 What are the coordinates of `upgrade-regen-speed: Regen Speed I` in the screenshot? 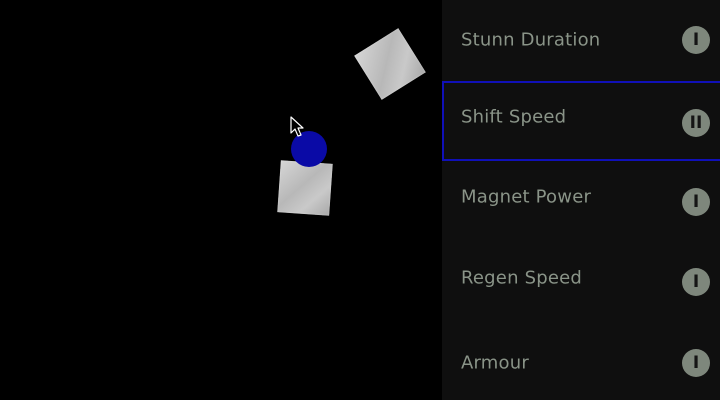 It's located at (581, 282).